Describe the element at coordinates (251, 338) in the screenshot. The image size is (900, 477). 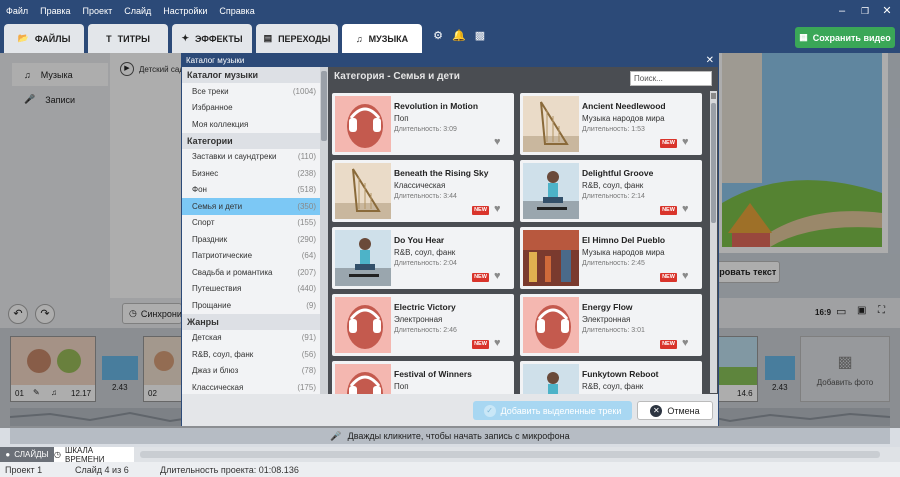
I see `genre-item: Детская (91)` at that location.